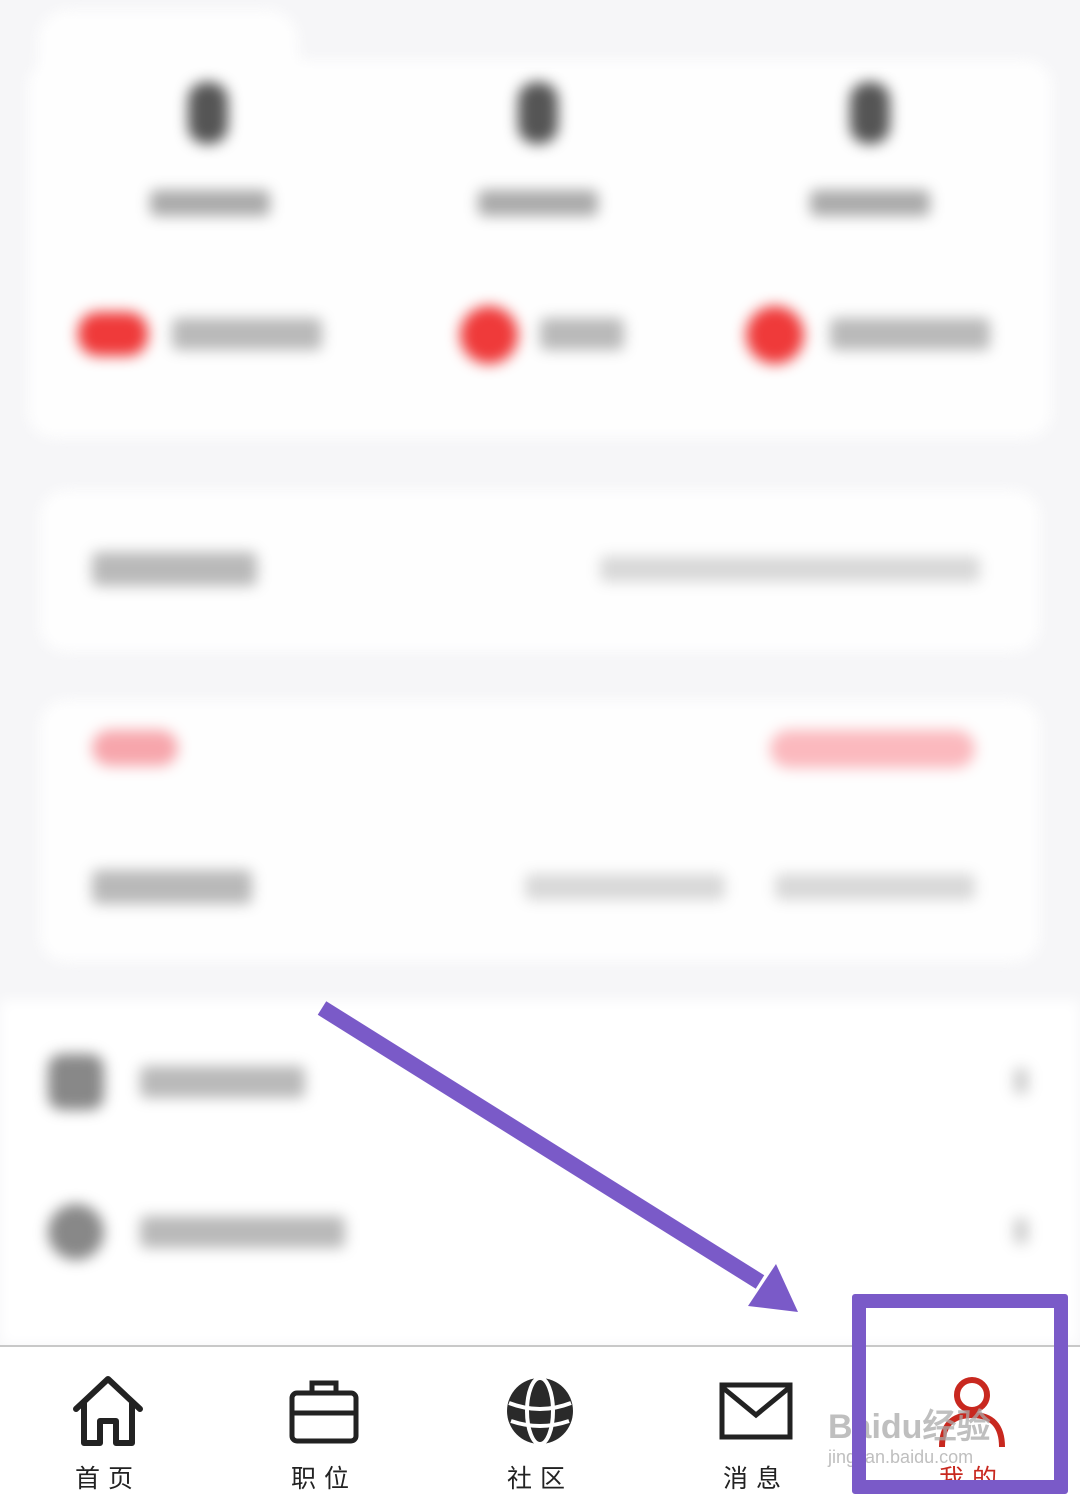 This screenshot has width=1080, height=1504. Describe the element at coordinates (960, 1394) in the screenshot. I see `annotation-highlight-box` at that location.